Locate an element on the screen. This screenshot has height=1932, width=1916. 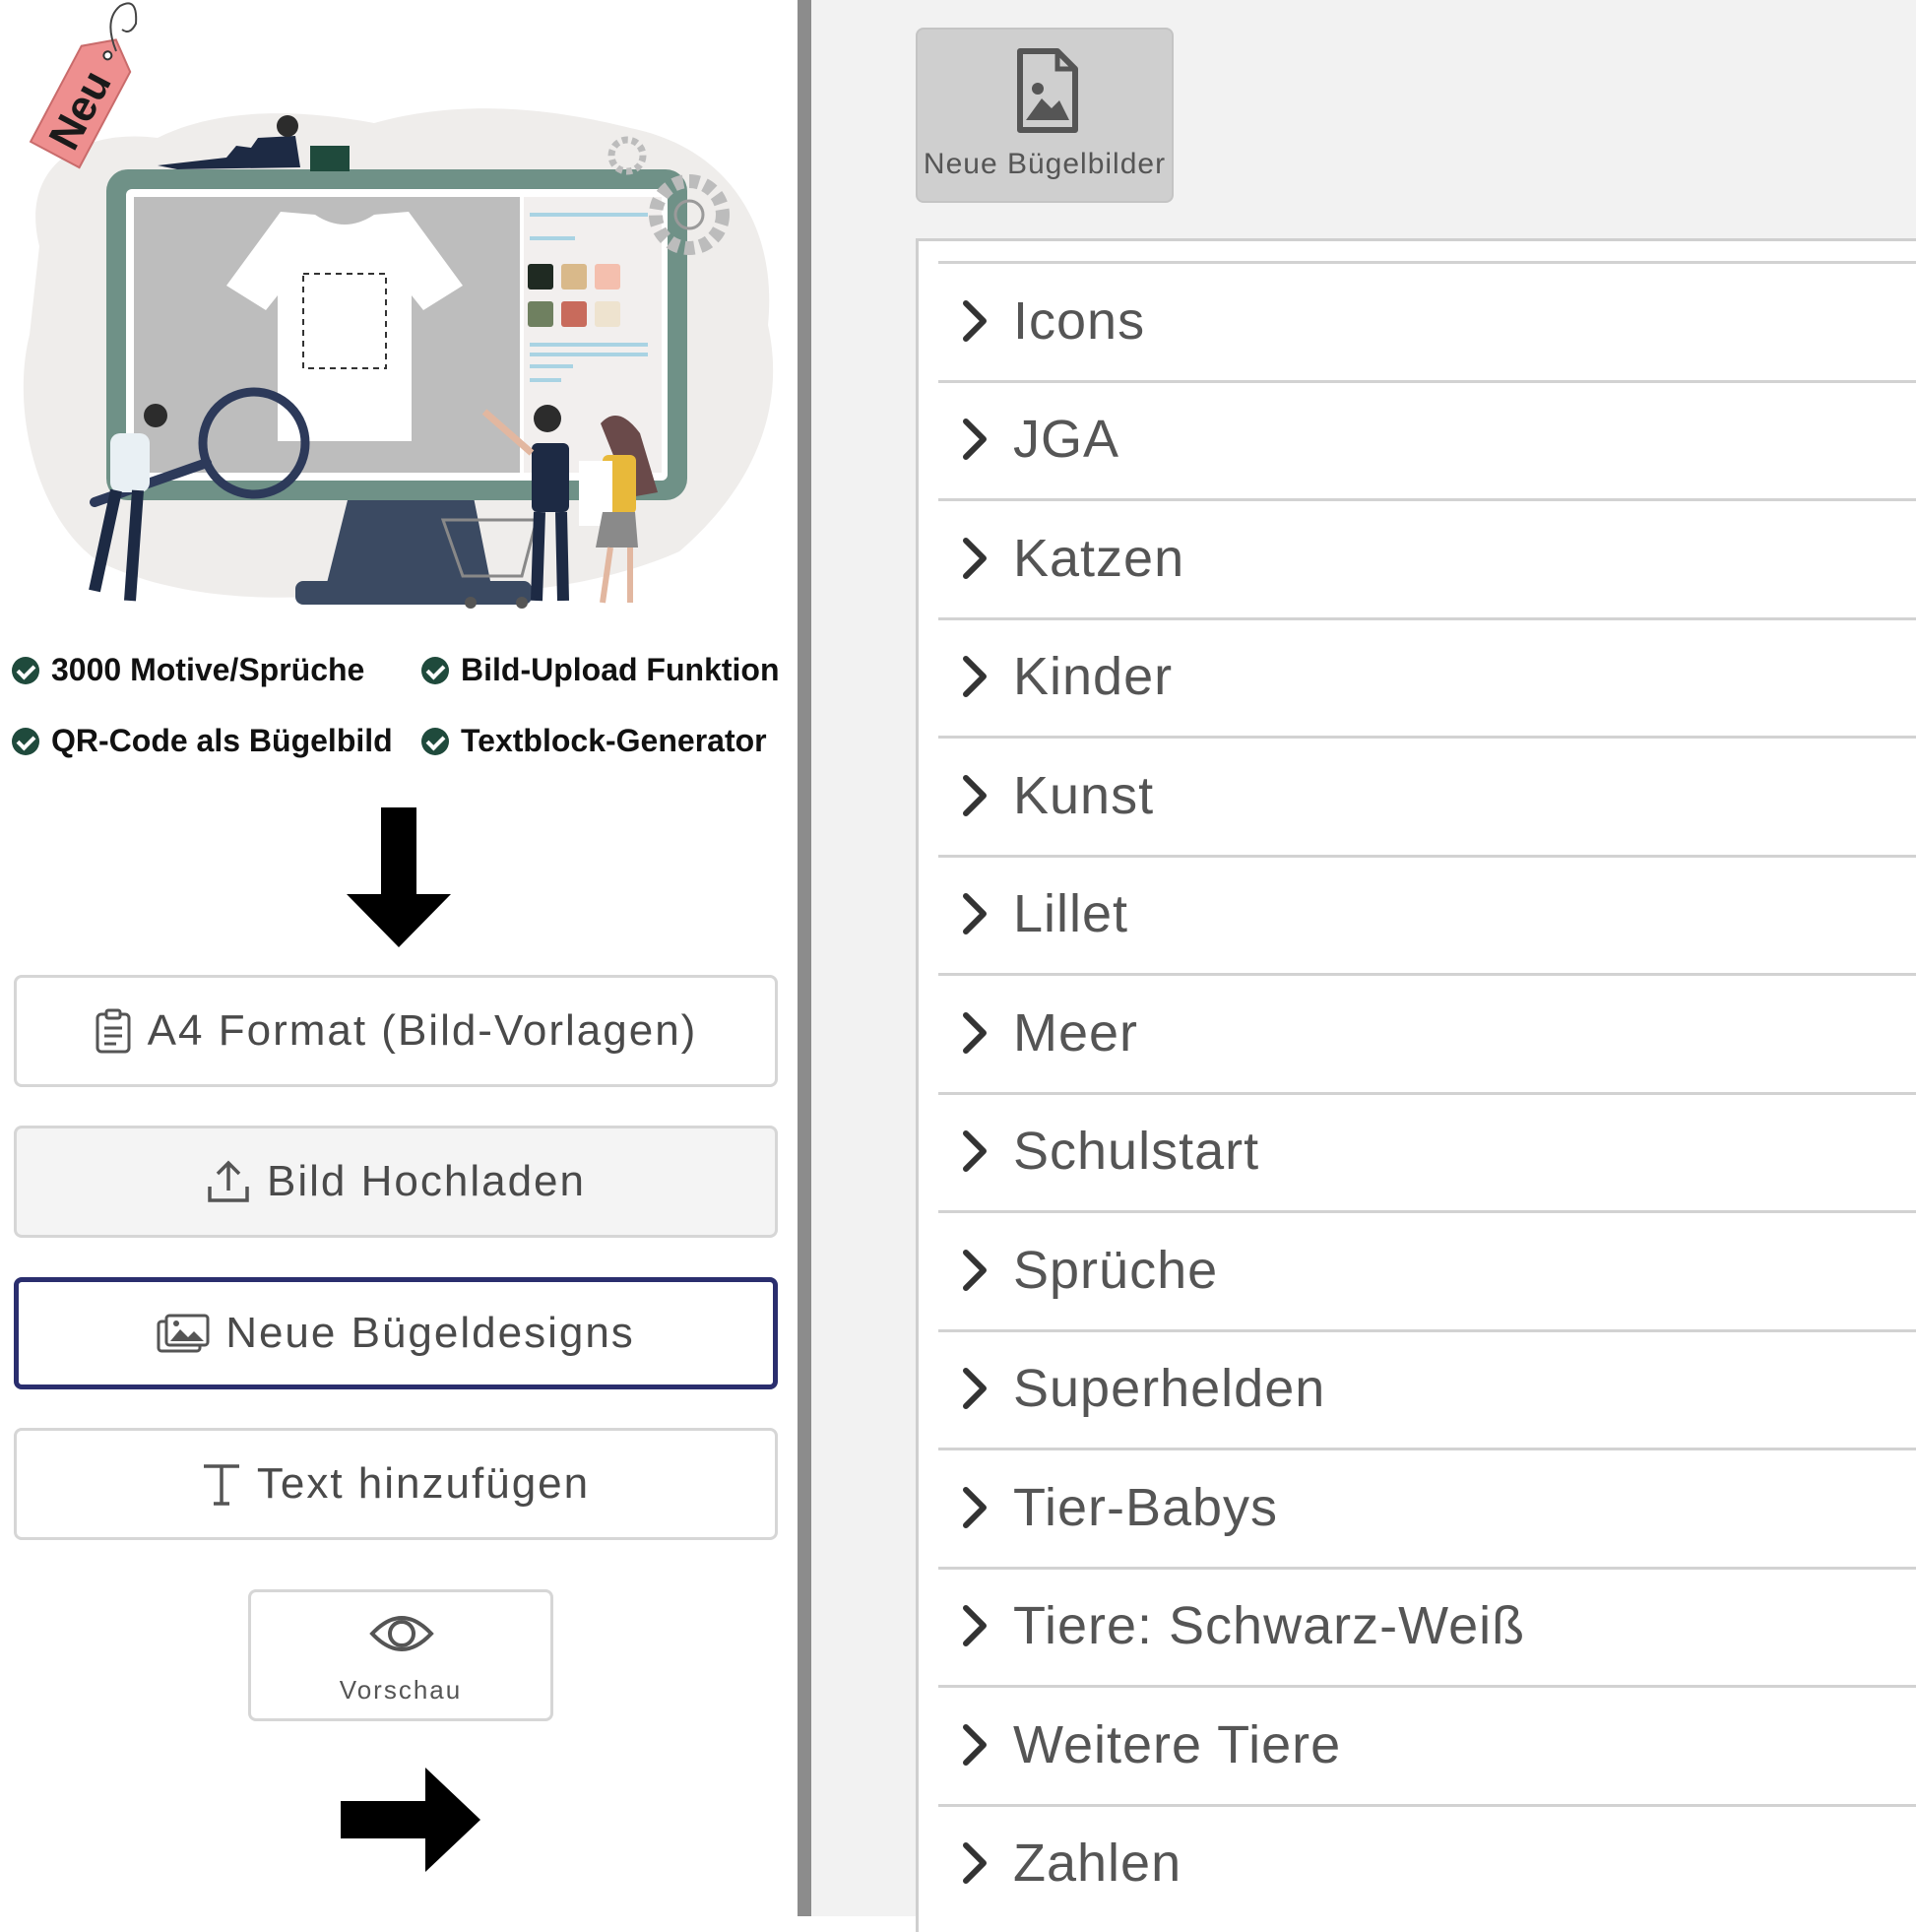
category-item: Meer is located at coordinates (1427, 1031).